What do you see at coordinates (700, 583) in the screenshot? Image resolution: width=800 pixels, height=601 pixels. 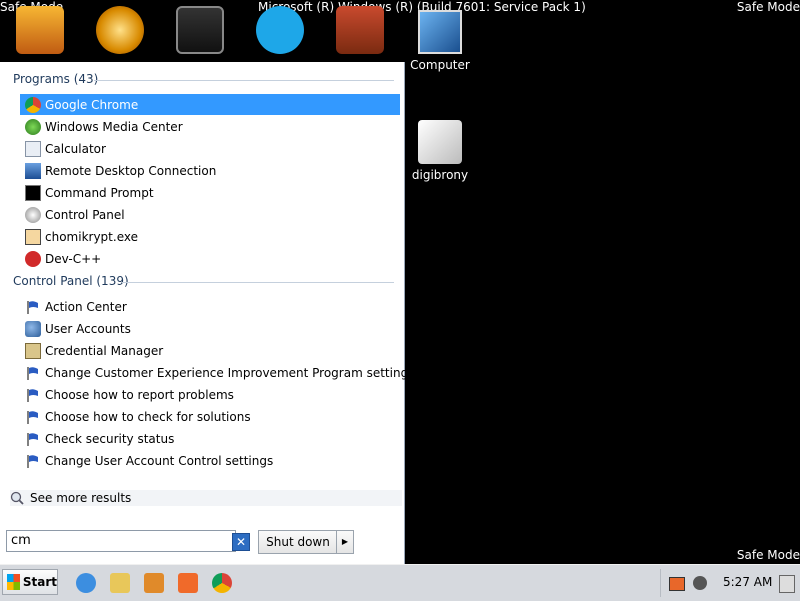 I see `network-tray-icon` at bounding box center [700, 583].